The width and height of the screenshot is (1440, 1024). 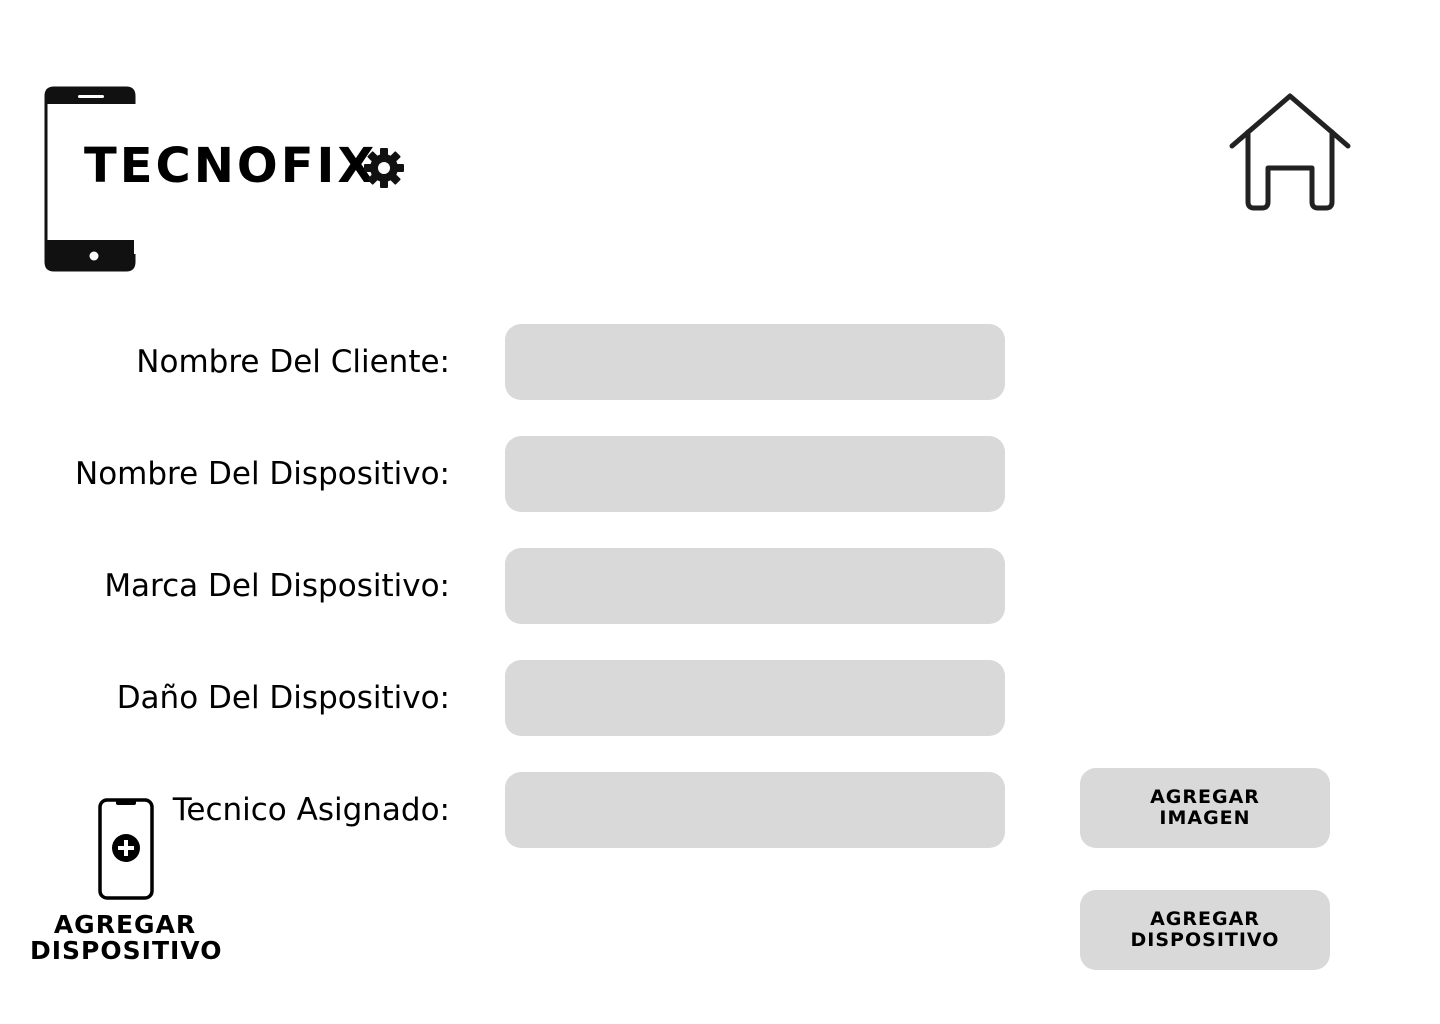 What do you see at coordinates (755, 362) in the screenshot?
I see `client-name-input` at bounding box center [755, 362].